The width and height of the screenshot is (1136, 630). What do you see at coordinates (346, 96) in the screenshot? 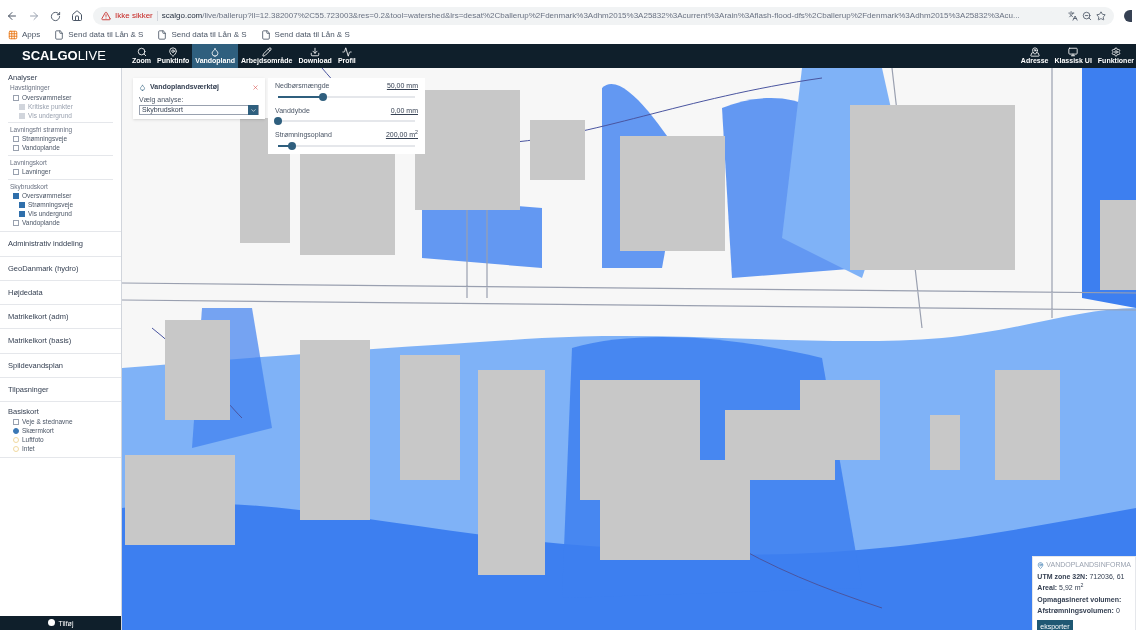
I see `slider-track` at bounding box center [346, 96].